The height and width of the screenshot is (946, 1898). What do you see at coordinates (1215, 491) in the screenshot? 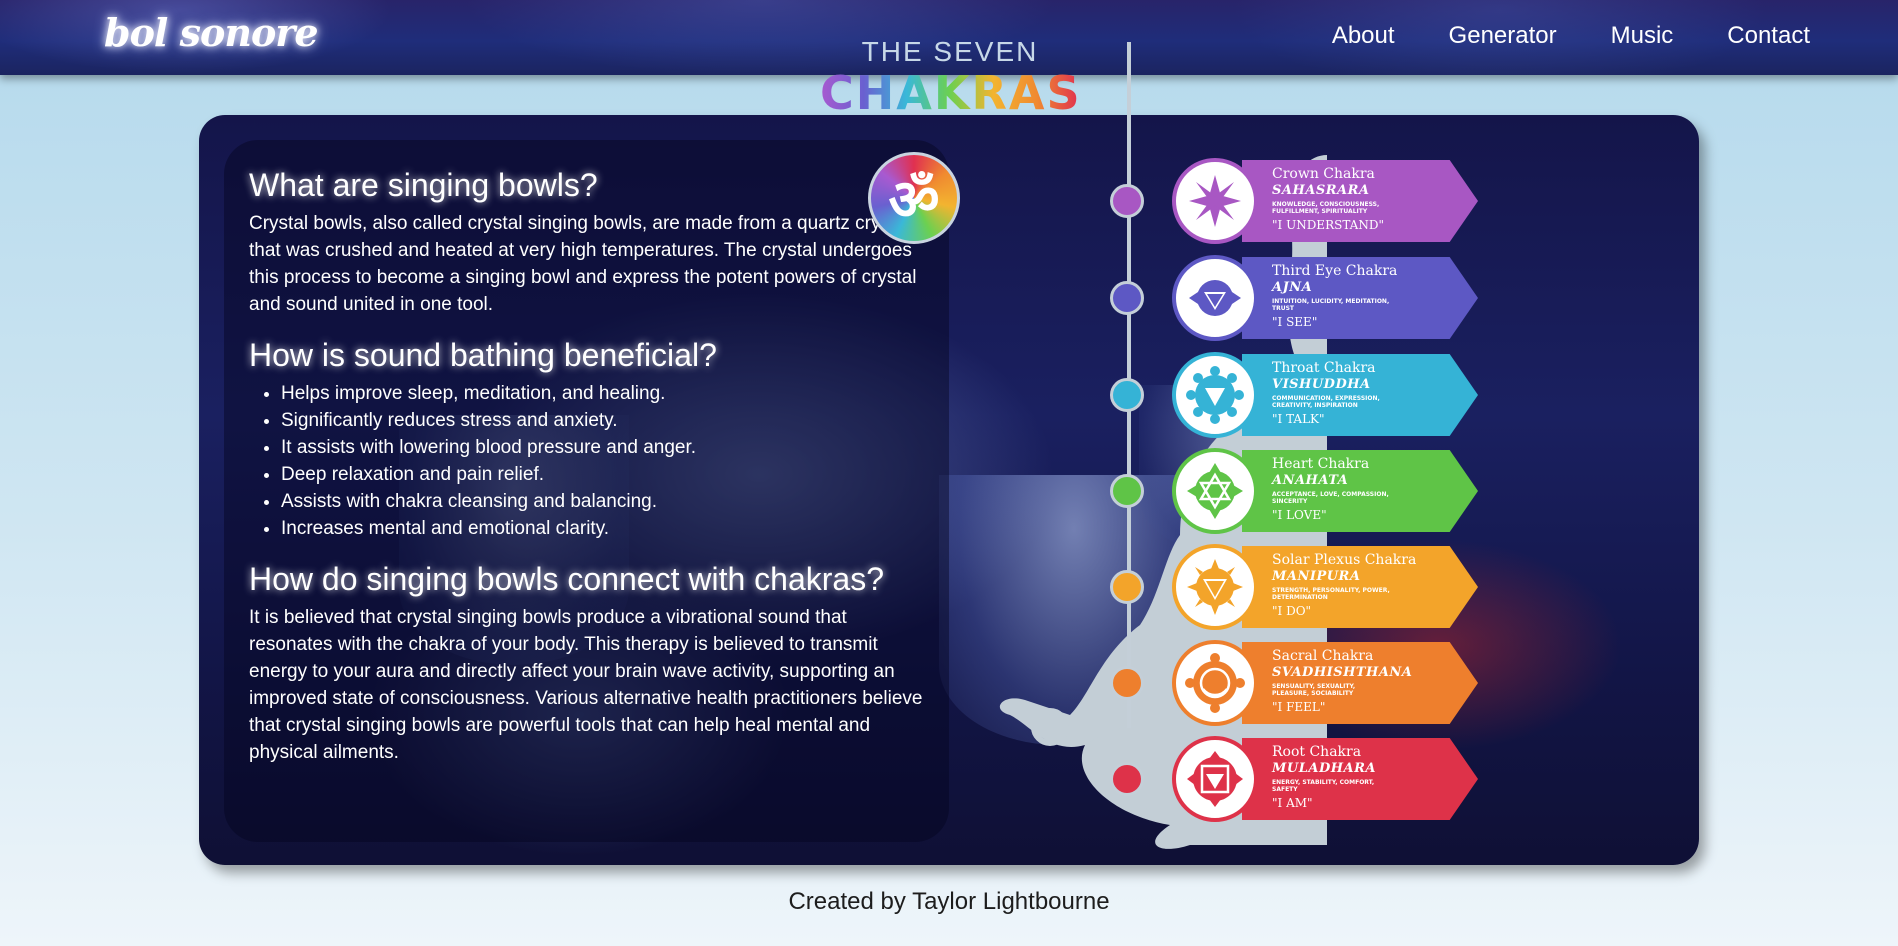
I see `heart-chakra-icon` at bounding box center [1215, 491].